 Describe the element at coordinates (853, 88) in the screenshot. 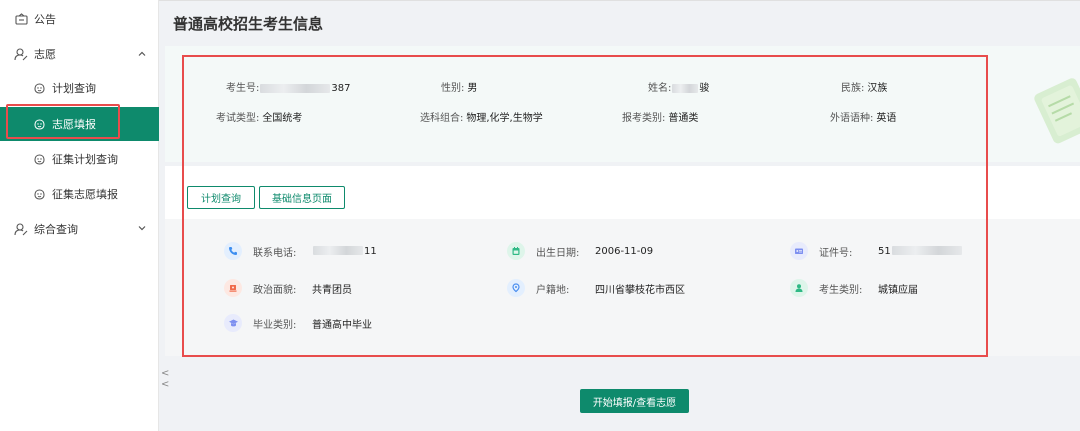

I see `ethnic-label: 民族:` at that location.